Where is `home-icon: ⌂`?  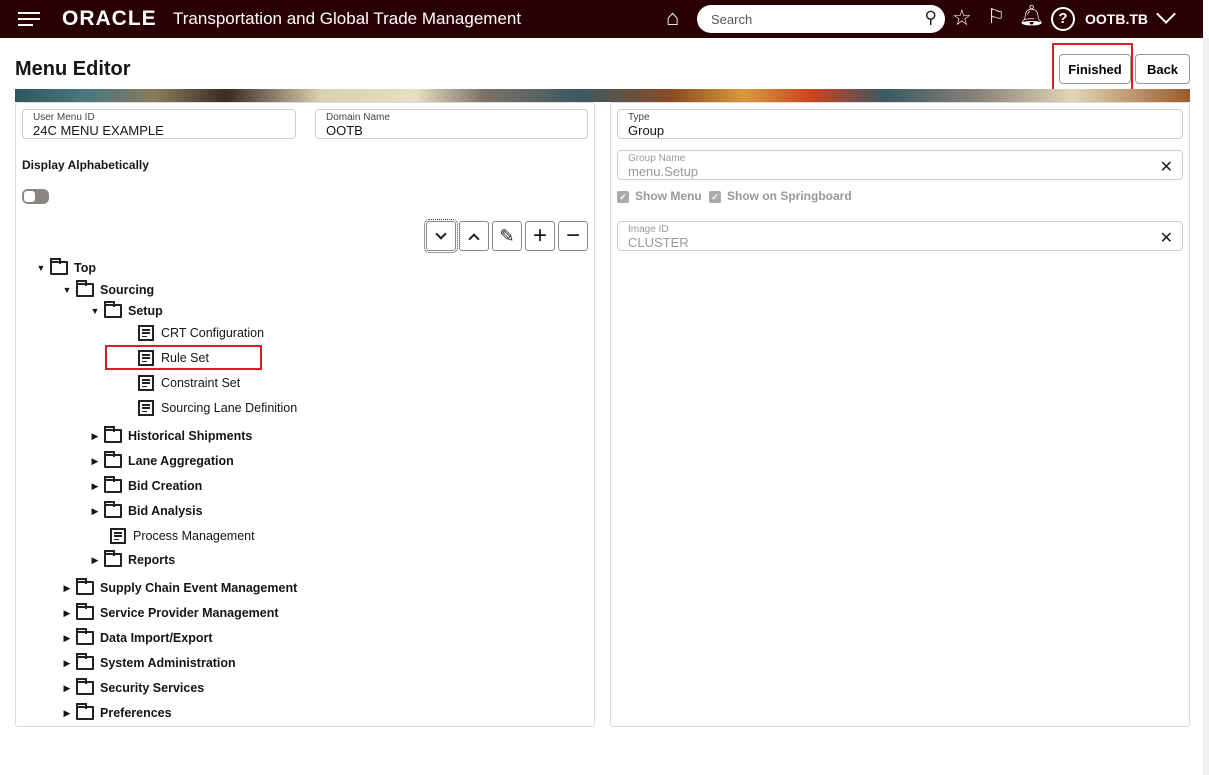
home-icon: ⌂ is located at coordinates (672, 18).